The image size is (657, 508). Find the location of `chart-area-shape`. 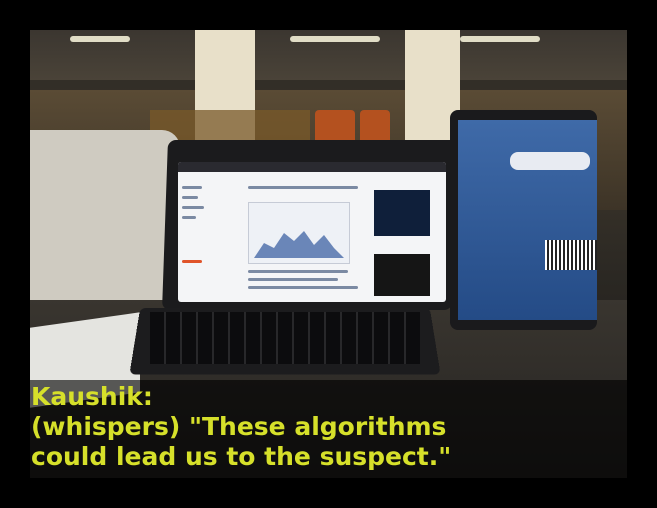

chart-area-shape is located at coordinates (299, 244).